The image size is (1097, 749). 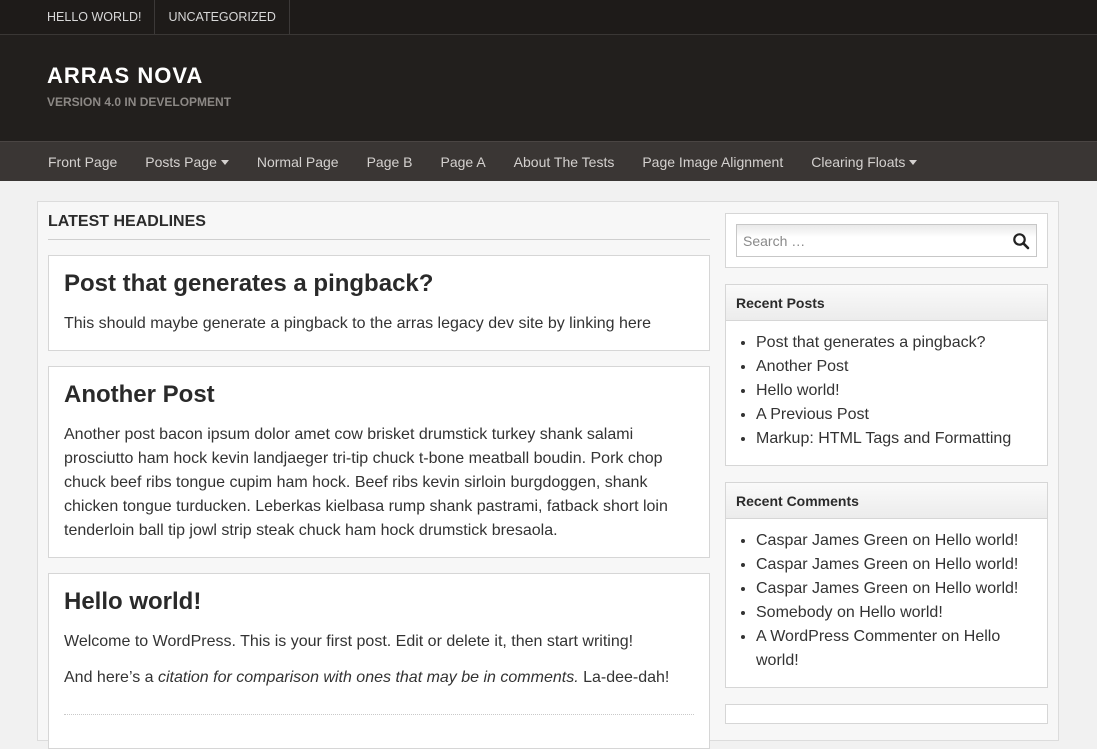 What do you see at coordinates (812, 414) in the screenshot?
I see `recent-post-link: A Previous Post` at bounding box center [812, 414].